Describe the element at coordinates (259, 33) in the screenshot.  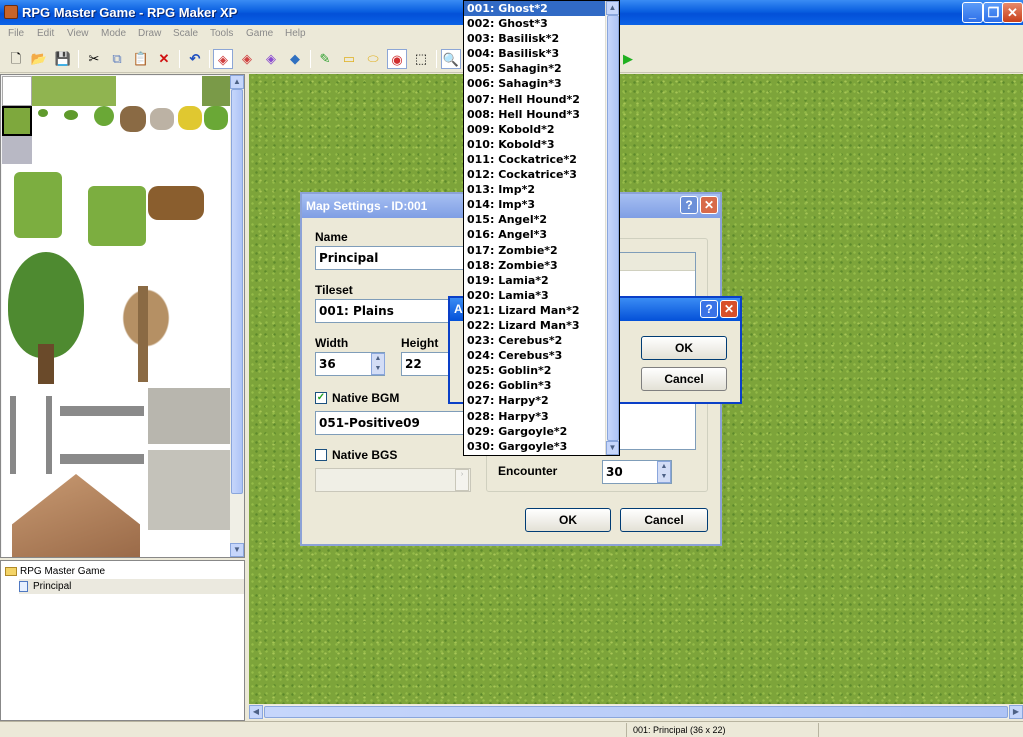
I see `menu-game: Game` at that location.